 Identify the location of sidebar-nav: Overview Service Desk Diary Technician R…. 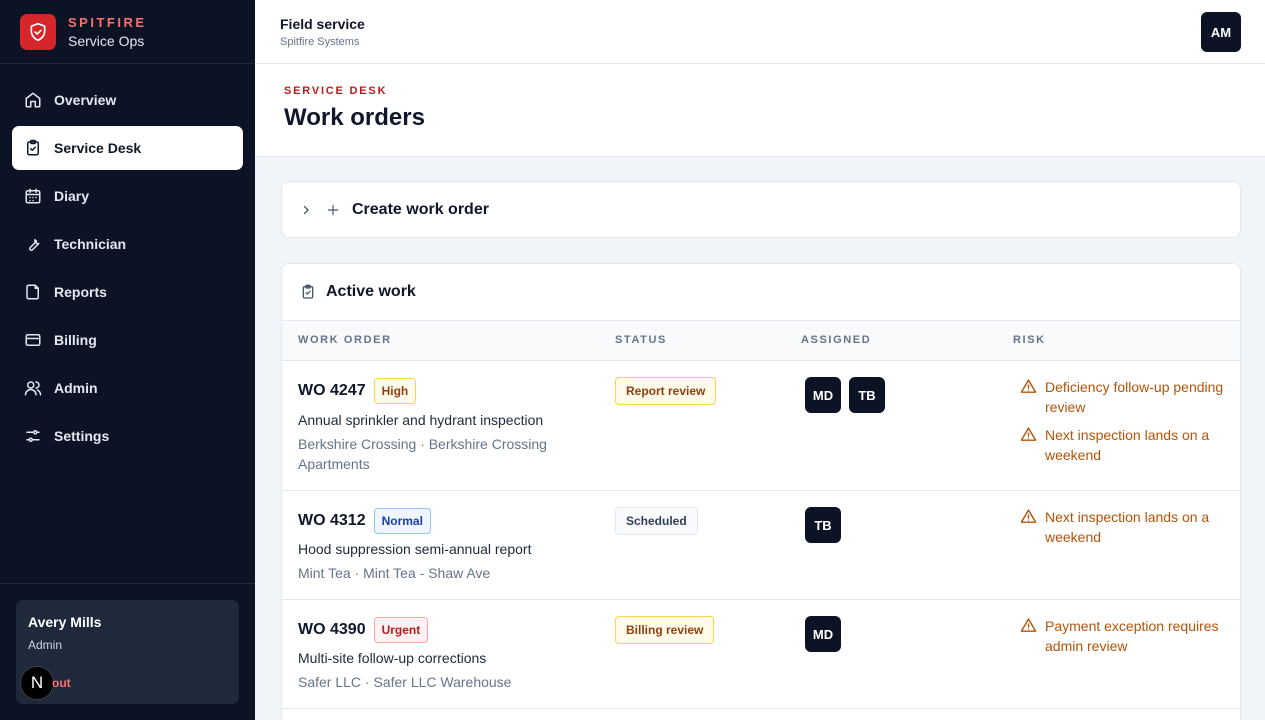
(127, 261).